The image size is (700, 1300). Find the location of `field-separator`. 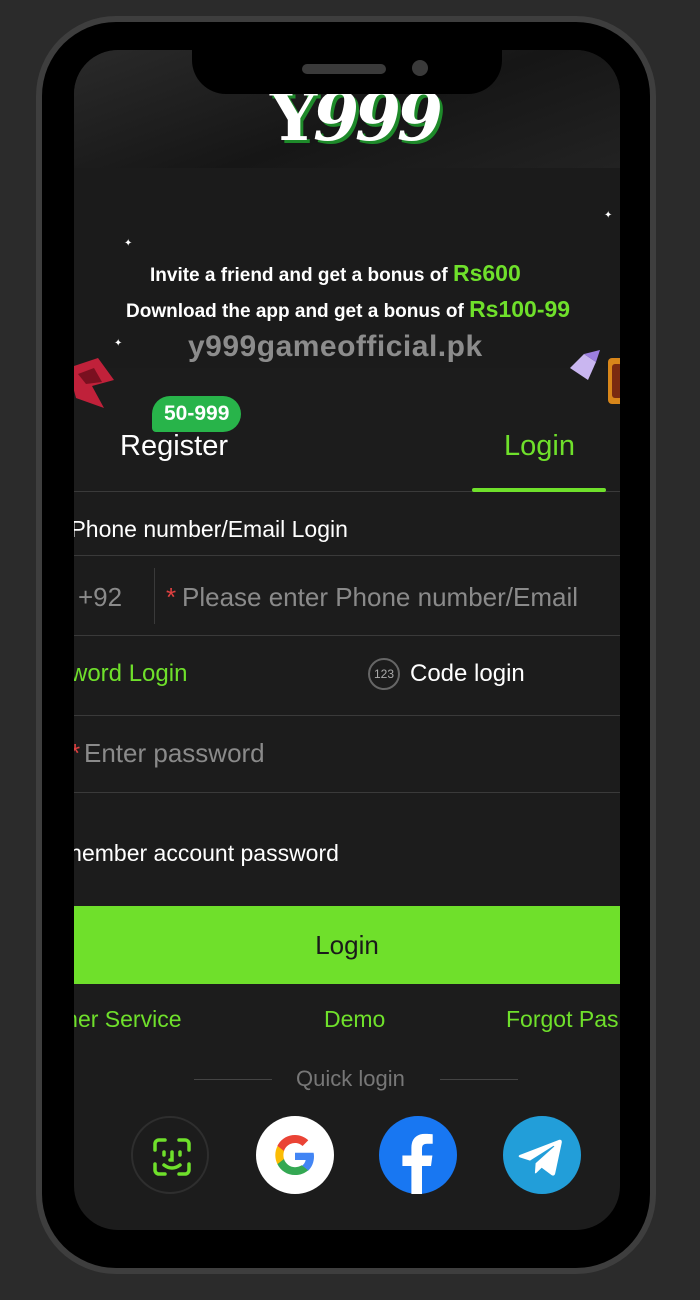

field-separator is located at coordinates (154, 596).